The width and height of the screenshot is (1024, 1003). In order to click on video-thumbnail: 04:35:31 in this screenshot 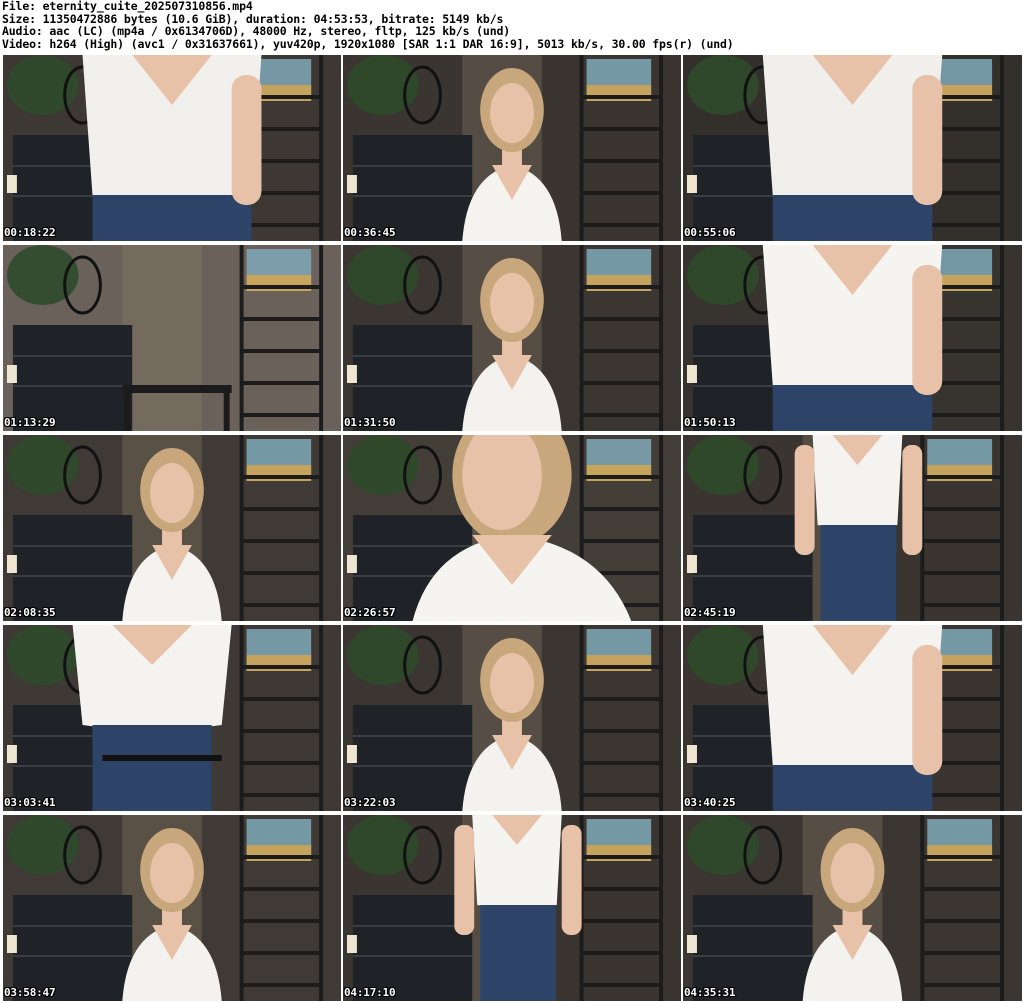, I will do `click(852, 908)`.